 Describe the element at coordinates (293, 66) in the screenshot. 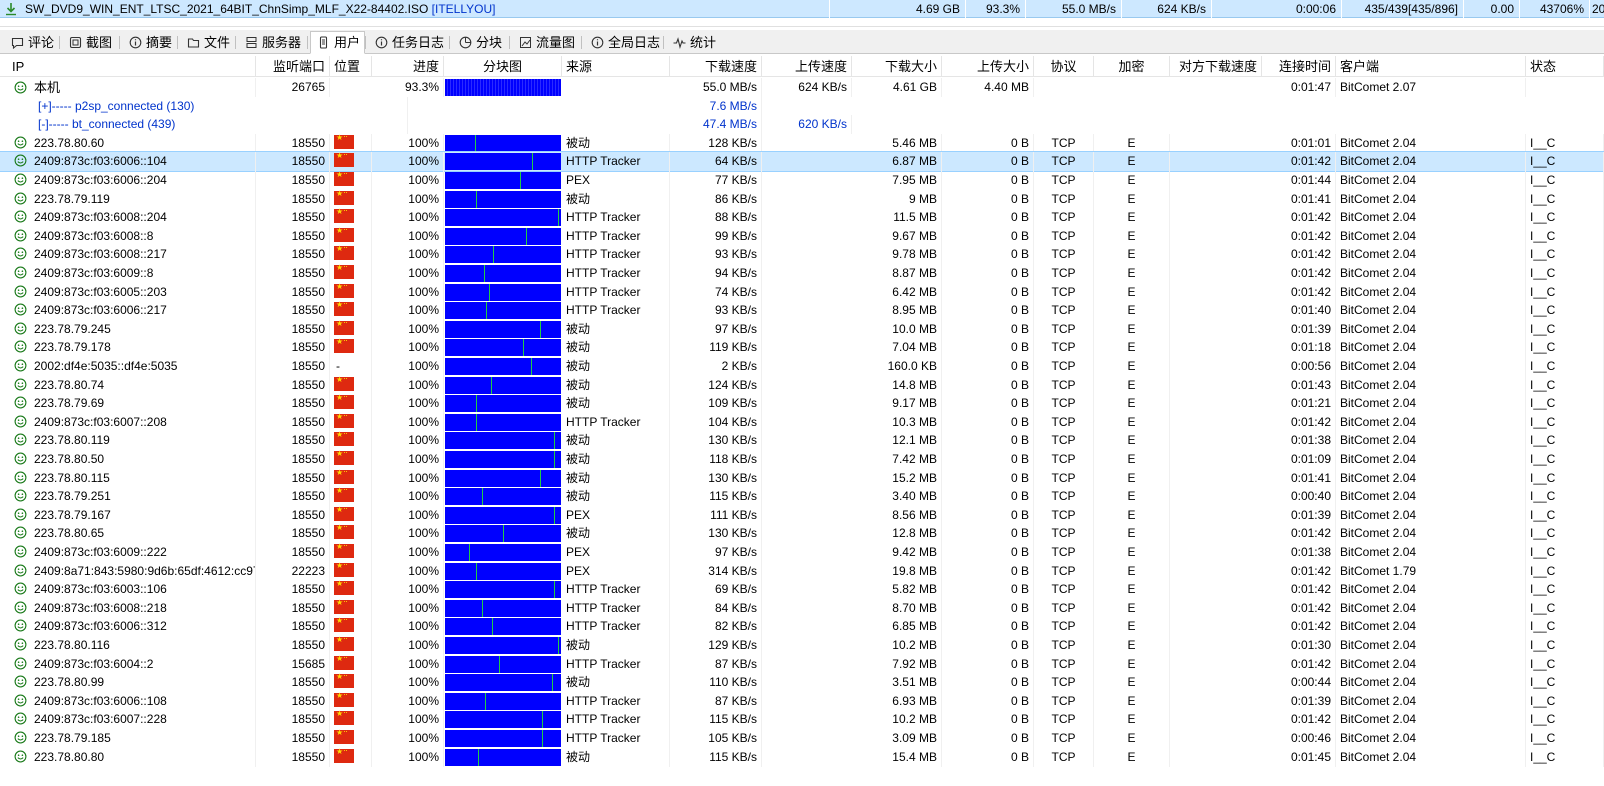

I see `col-port: 监听端口` at that location.